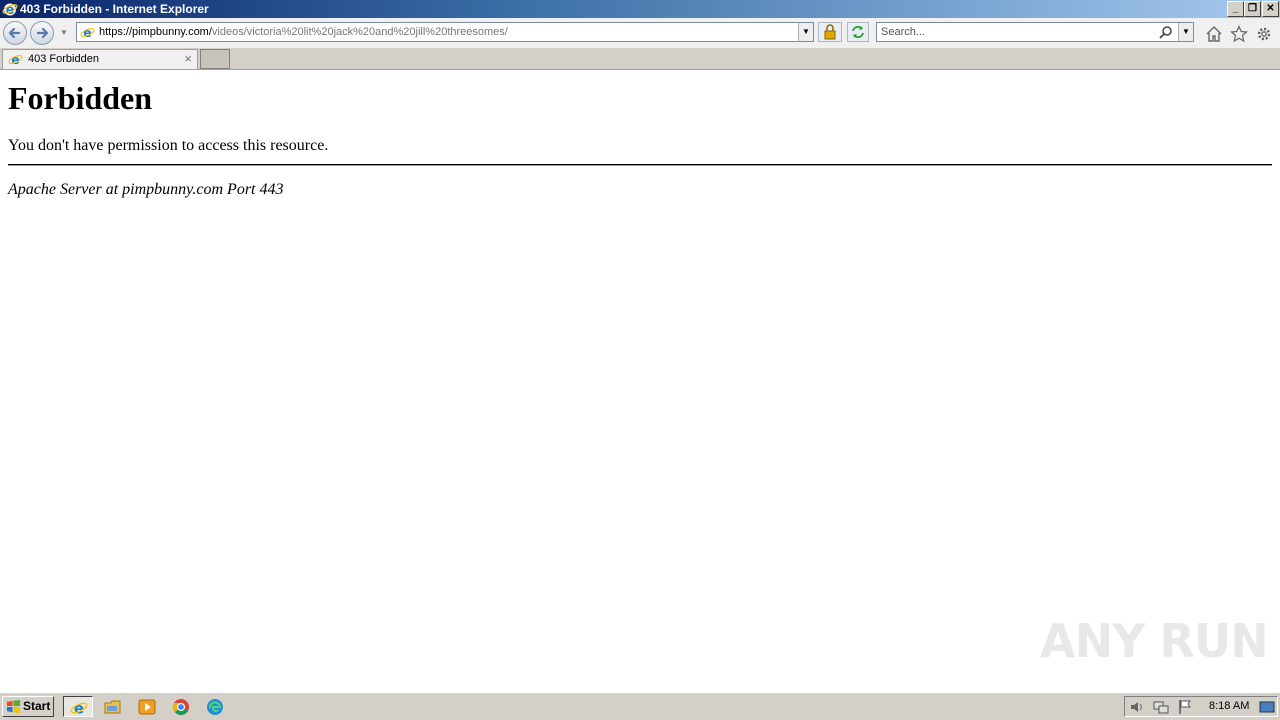  What do you see at coordinates (1252, 9) in the screenshot?
I see `restore-button: ❐` at bounding box center [1252, 9].